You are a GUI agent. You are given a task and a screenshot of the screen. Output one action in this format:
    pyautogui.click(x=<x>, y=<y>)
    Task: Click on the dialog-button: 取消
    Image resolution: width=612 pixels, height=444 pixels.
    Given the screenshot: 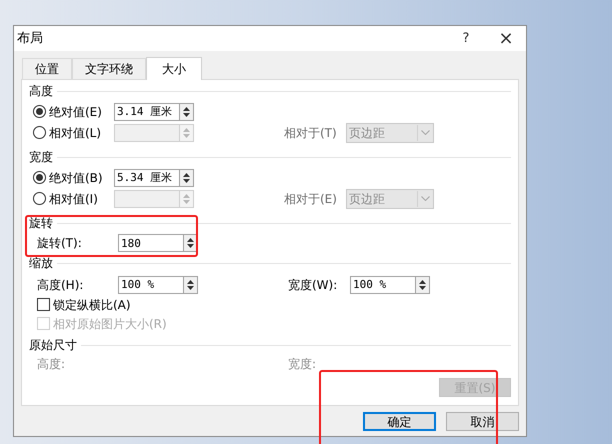 What is the action you would take?
    pyautogui.click(x=482, y=421)
    